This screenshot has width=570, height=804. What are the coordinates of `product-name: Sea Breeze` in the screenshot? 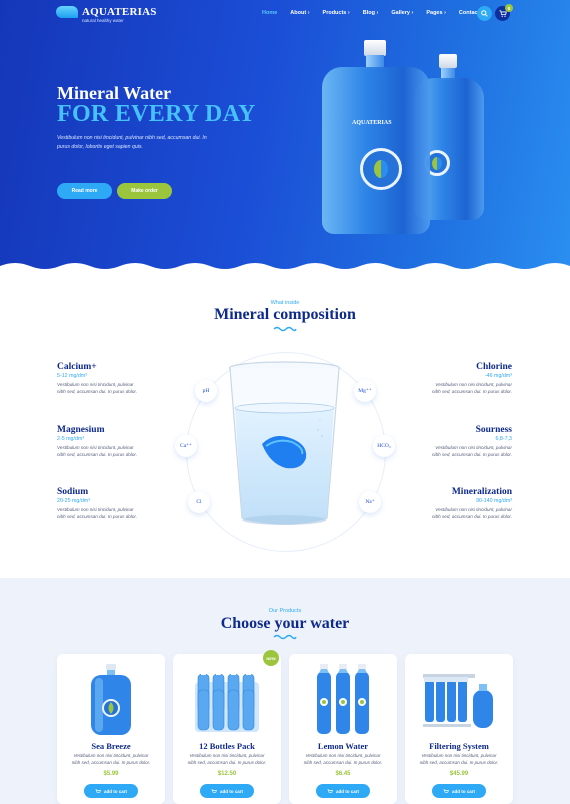 It's located at (111, 746).